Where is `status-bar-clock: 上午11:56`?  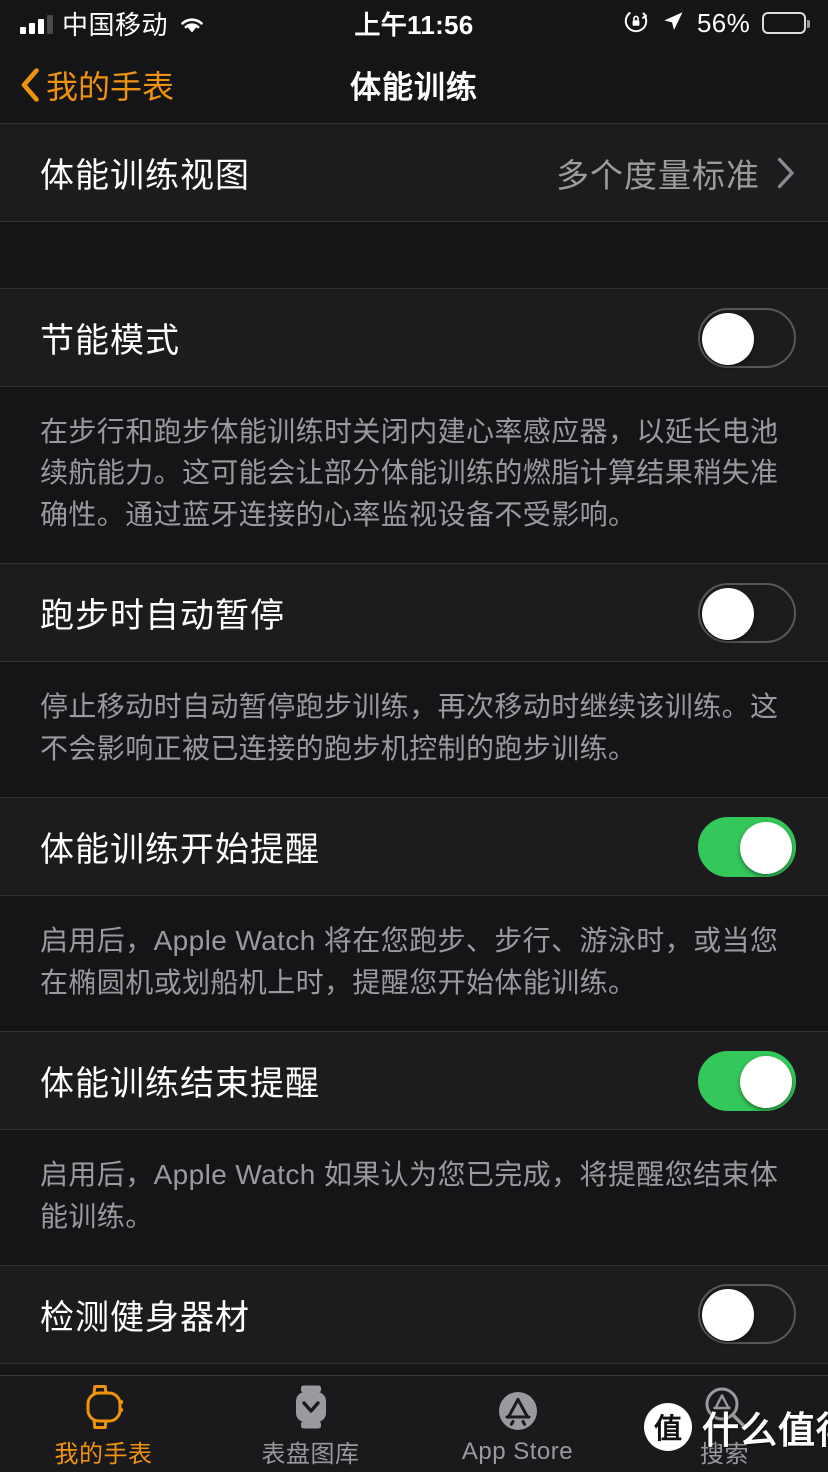 status-bar-clock: 上午11:56 is located at coordinates (414, 24).